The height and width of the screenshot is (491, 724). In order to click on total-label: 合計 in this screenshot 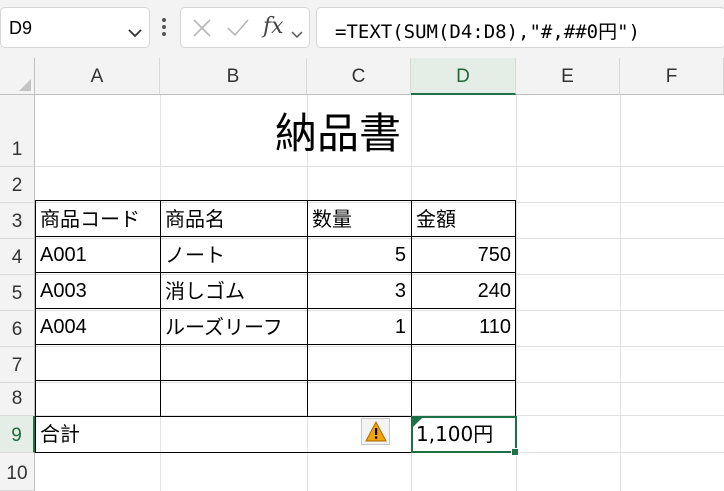, I will do `click(97, 434)`.